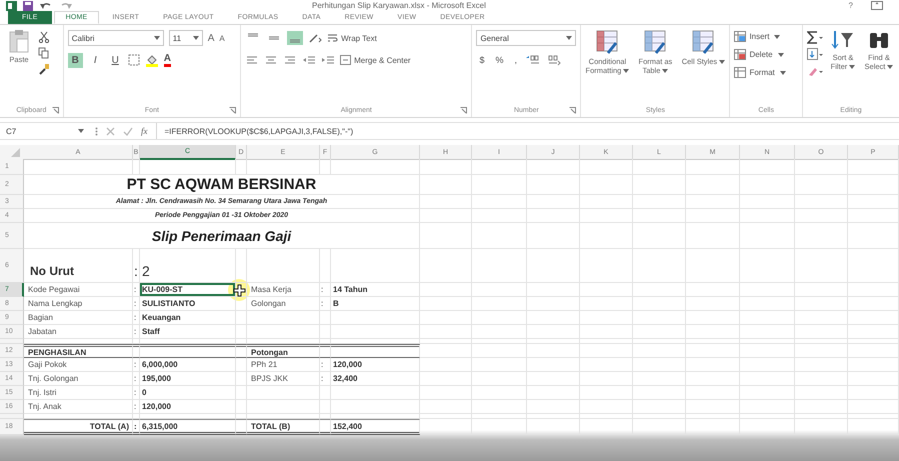  Describe the element at coordinates (283, 379) in the screenshot. I see `table-cell: BPJS JKK` at that location.